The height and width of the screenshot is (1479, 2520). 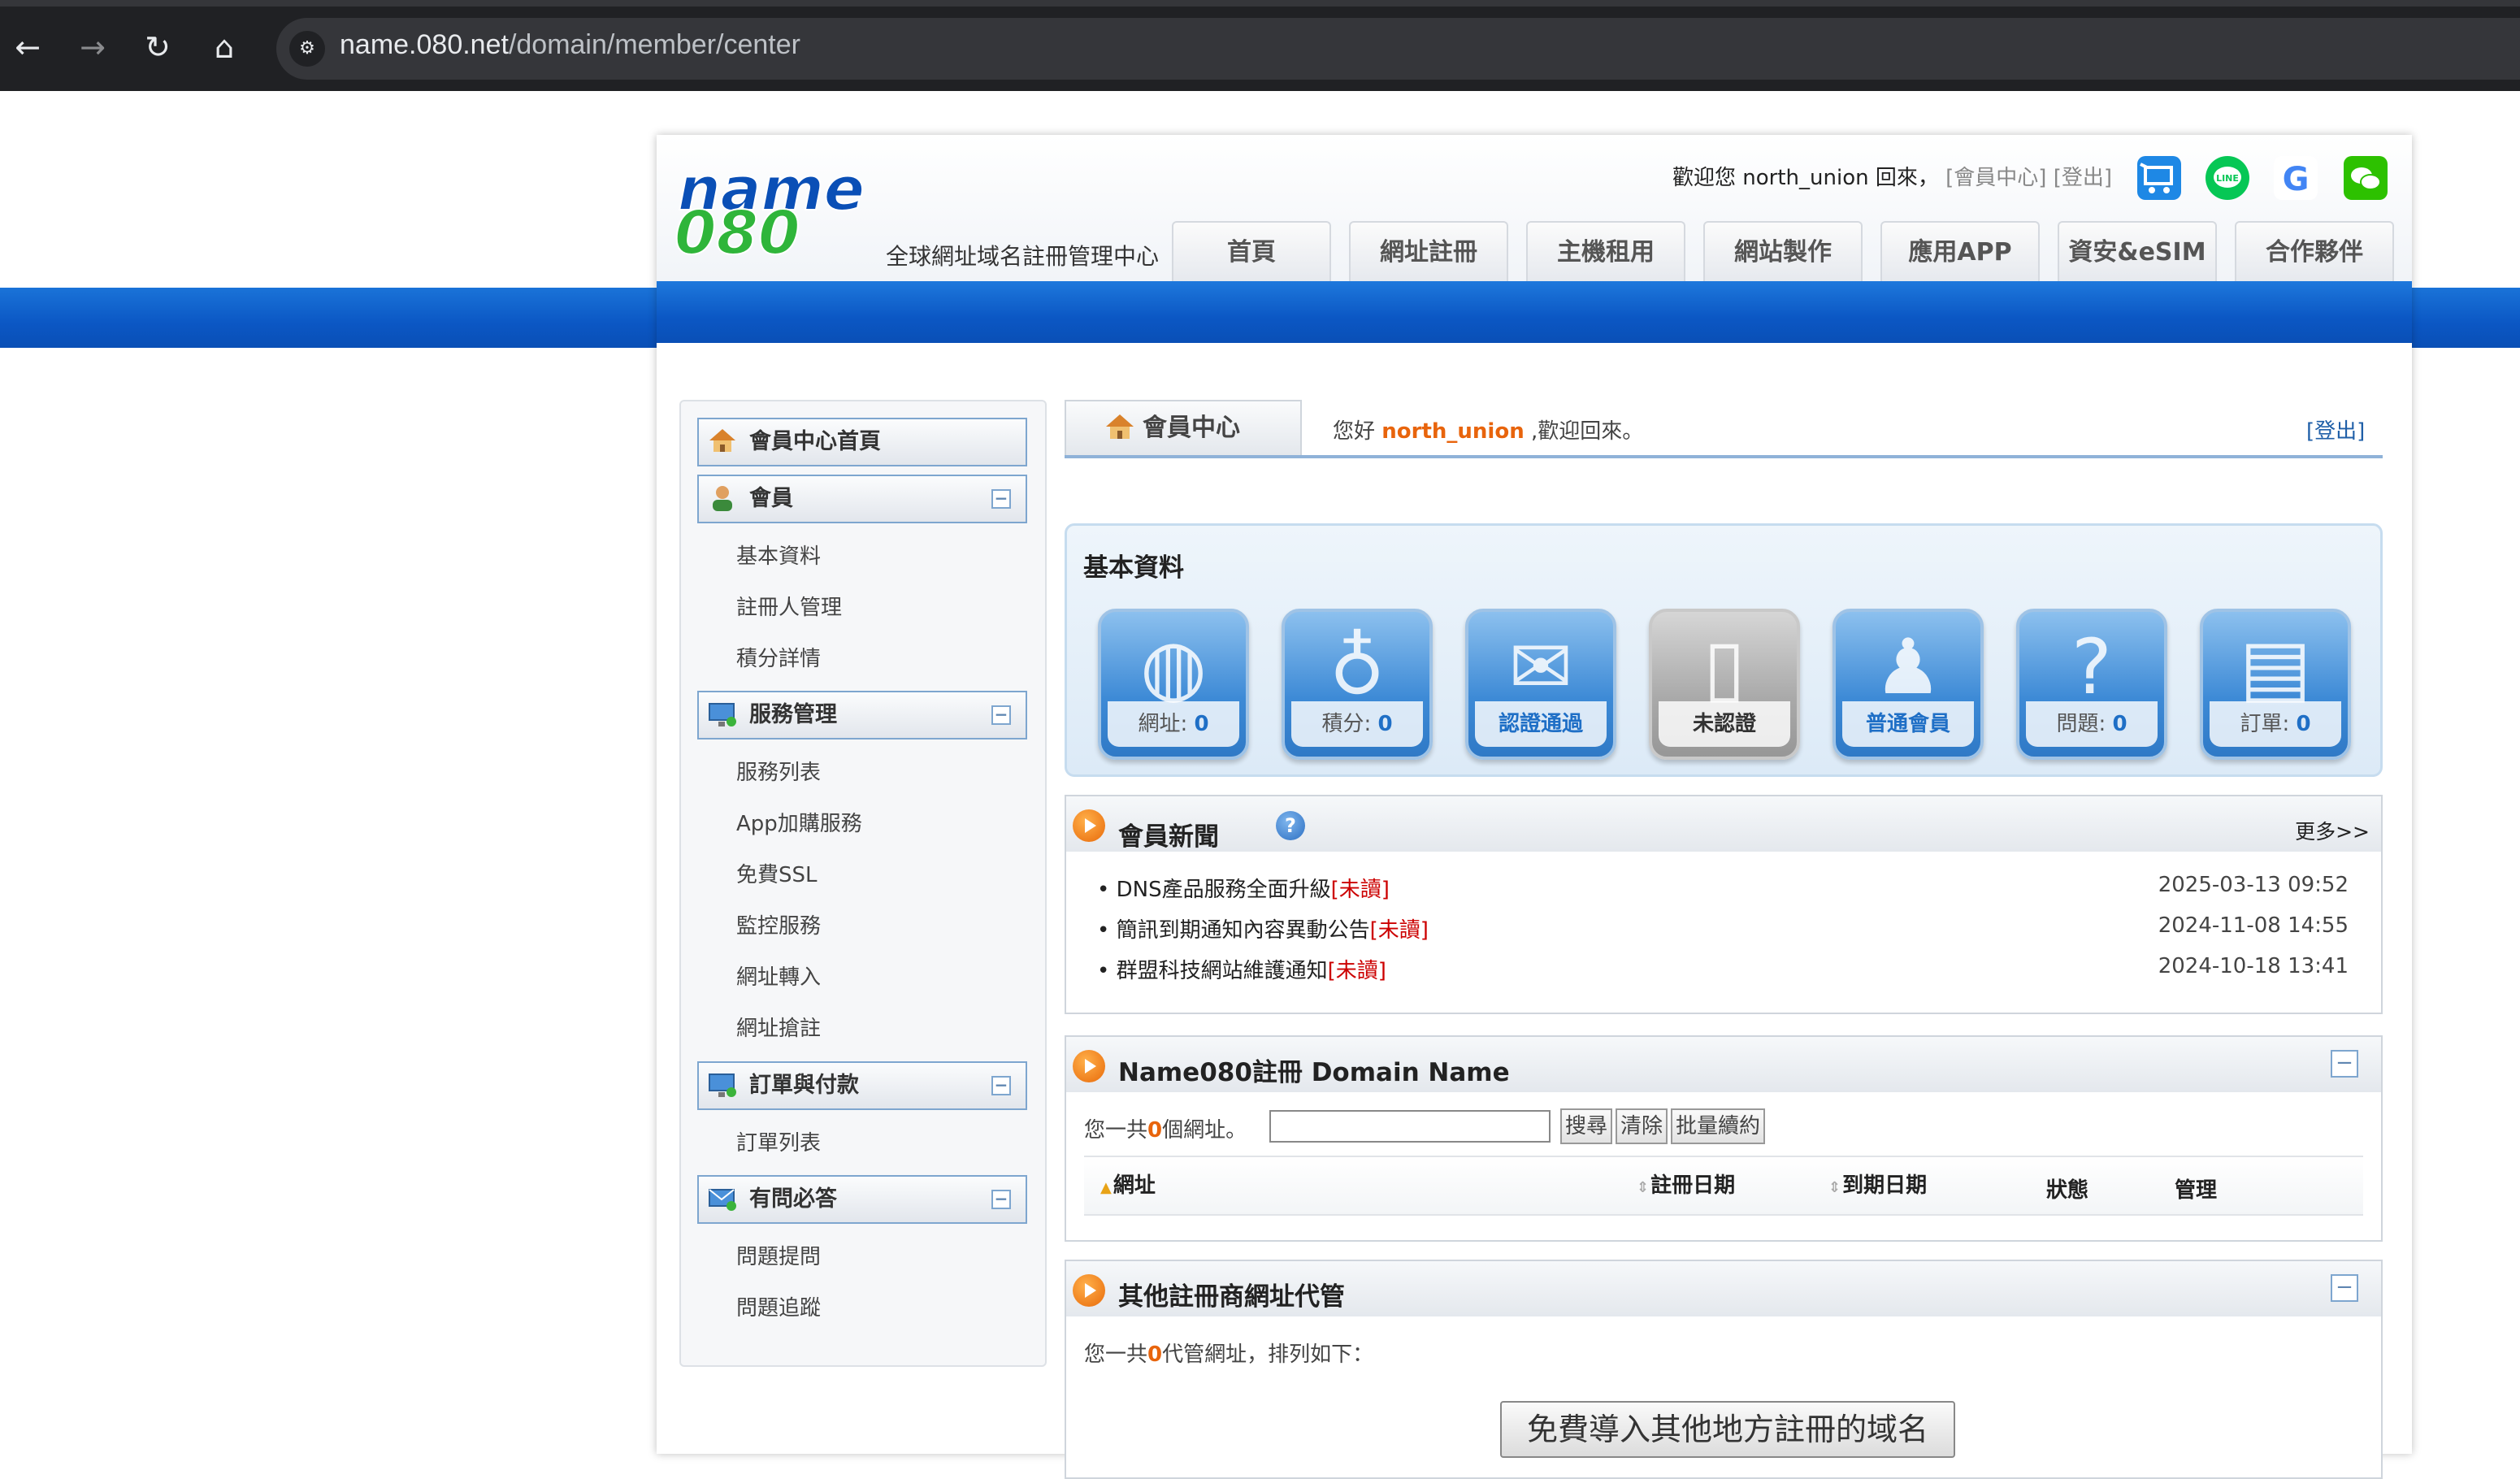 What do you see at coordinates (862, 715) in the screenshot?
I see `sidebar-section-services: 服務管理 −` at bounding box center [862, 715].